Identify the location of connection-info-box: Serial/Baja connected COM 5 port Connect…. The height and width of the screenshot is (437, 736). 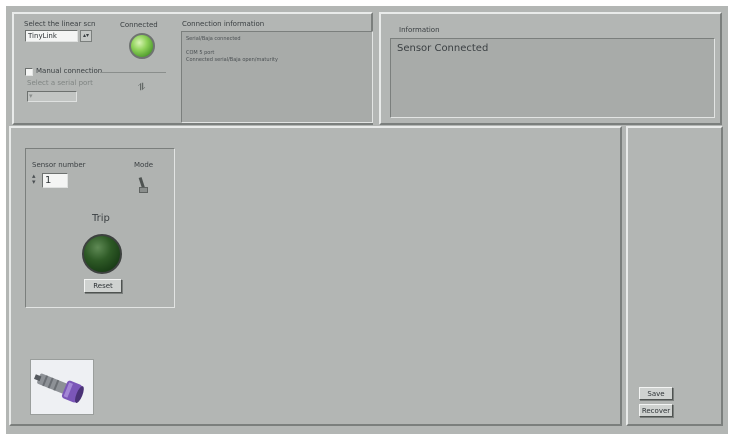
(277, 77).